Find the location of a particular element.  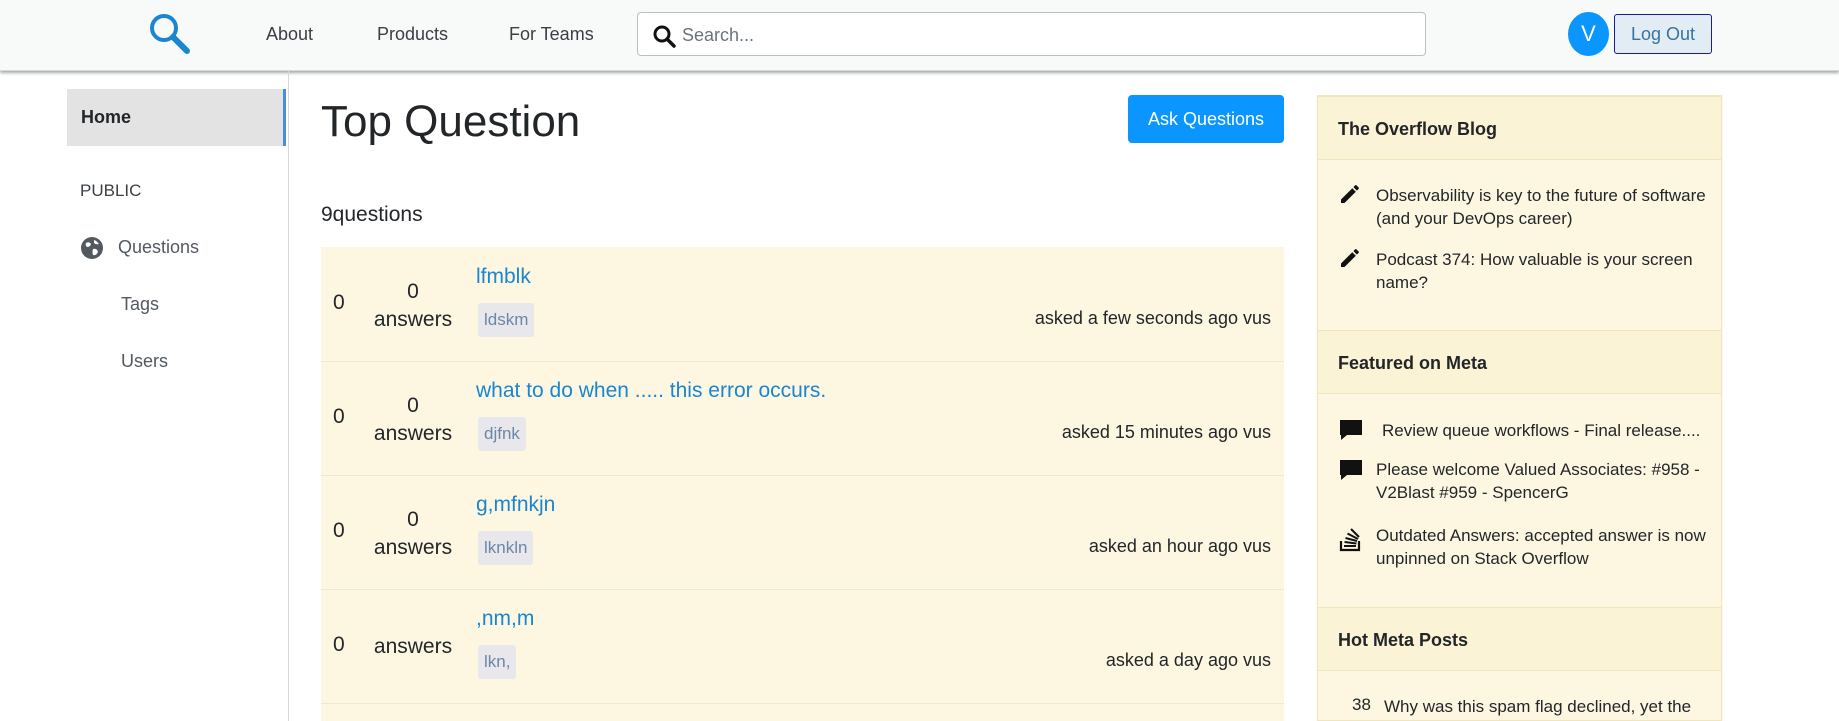

question-title-link: lfmblk is located at coordinates (503, 277).